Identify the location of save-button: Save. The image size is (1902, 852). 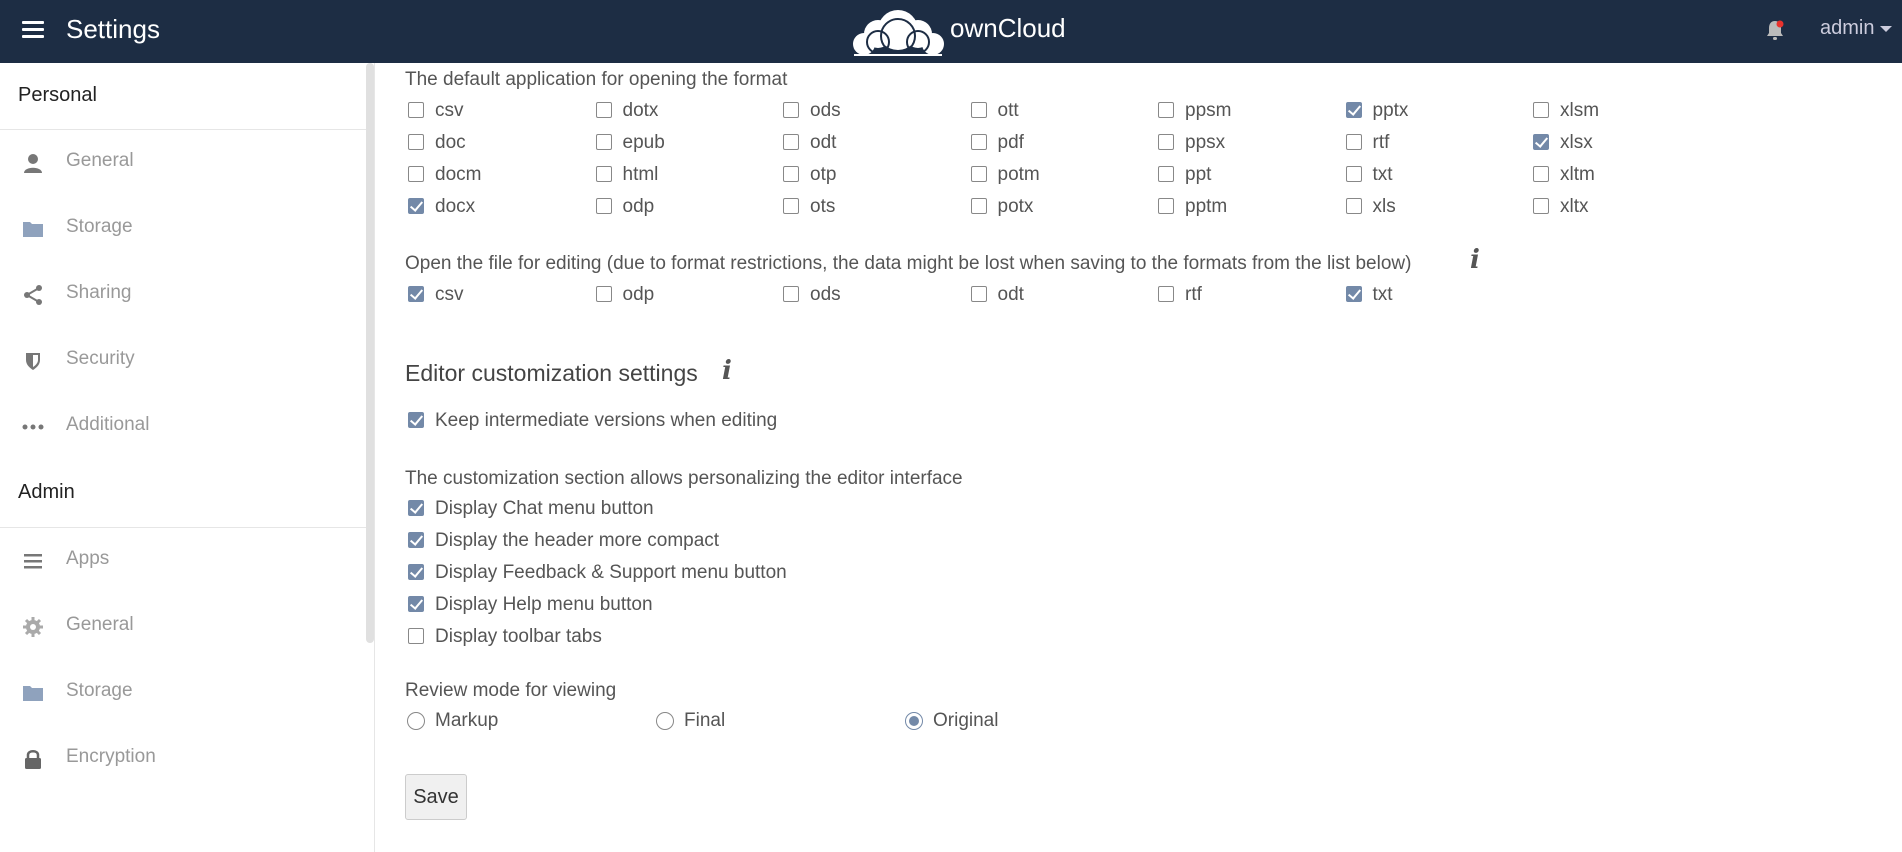
(436, 797).